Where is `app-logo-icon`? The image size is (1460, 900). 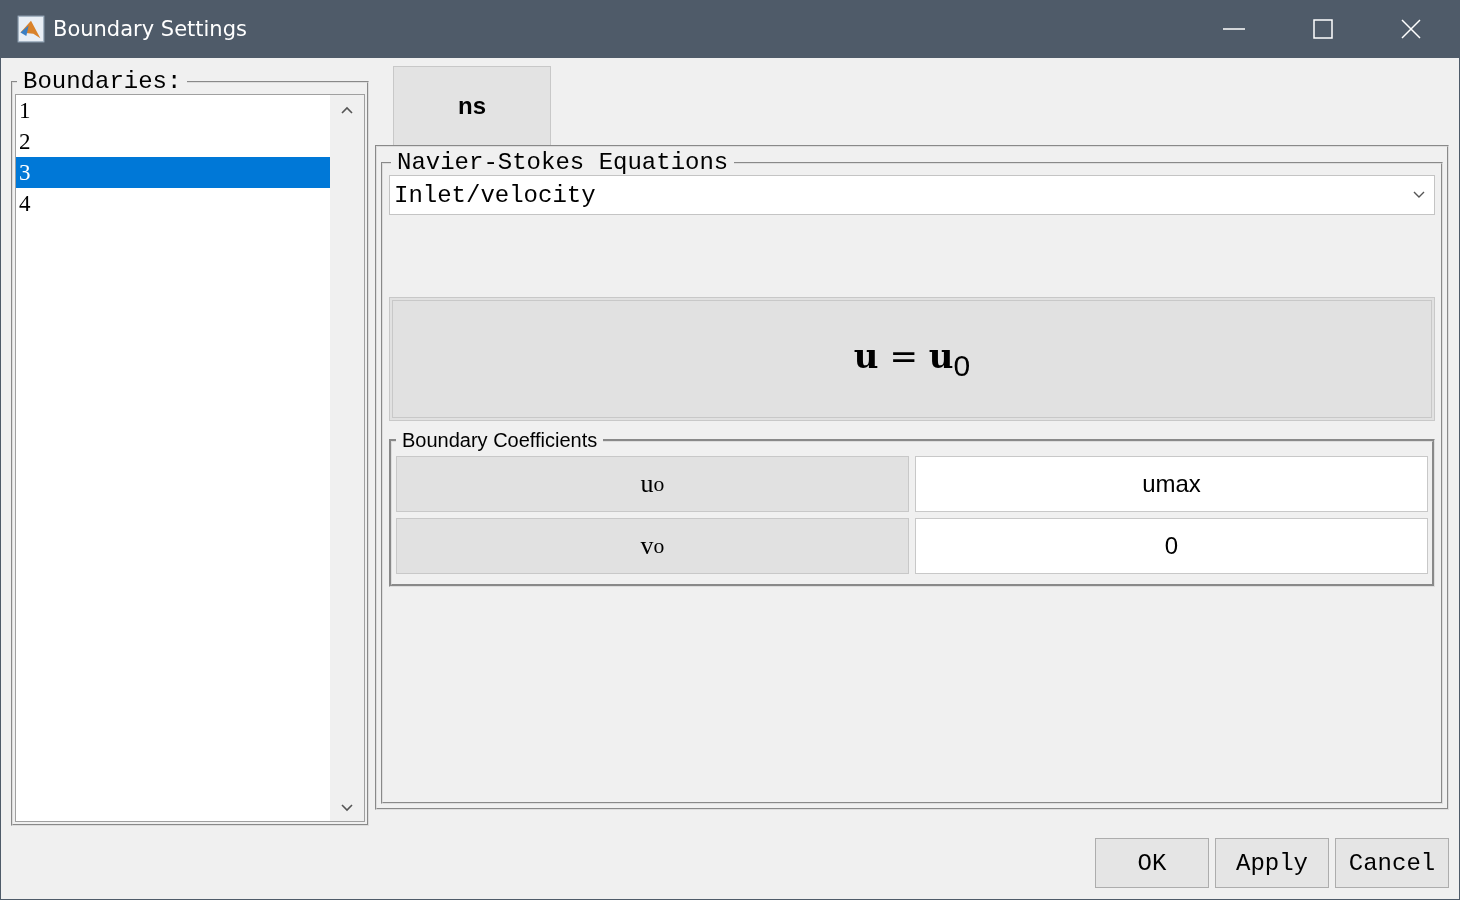
app-logo-icon is located at coordinates (31, 29).